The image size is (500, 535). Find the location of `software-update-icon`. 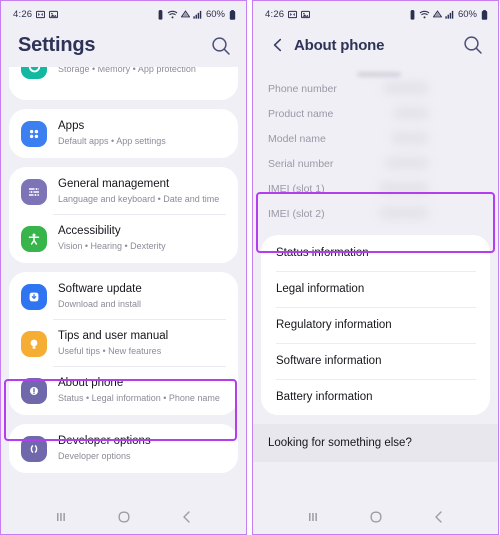

software-update-icon is located at coordinates (34, 297).